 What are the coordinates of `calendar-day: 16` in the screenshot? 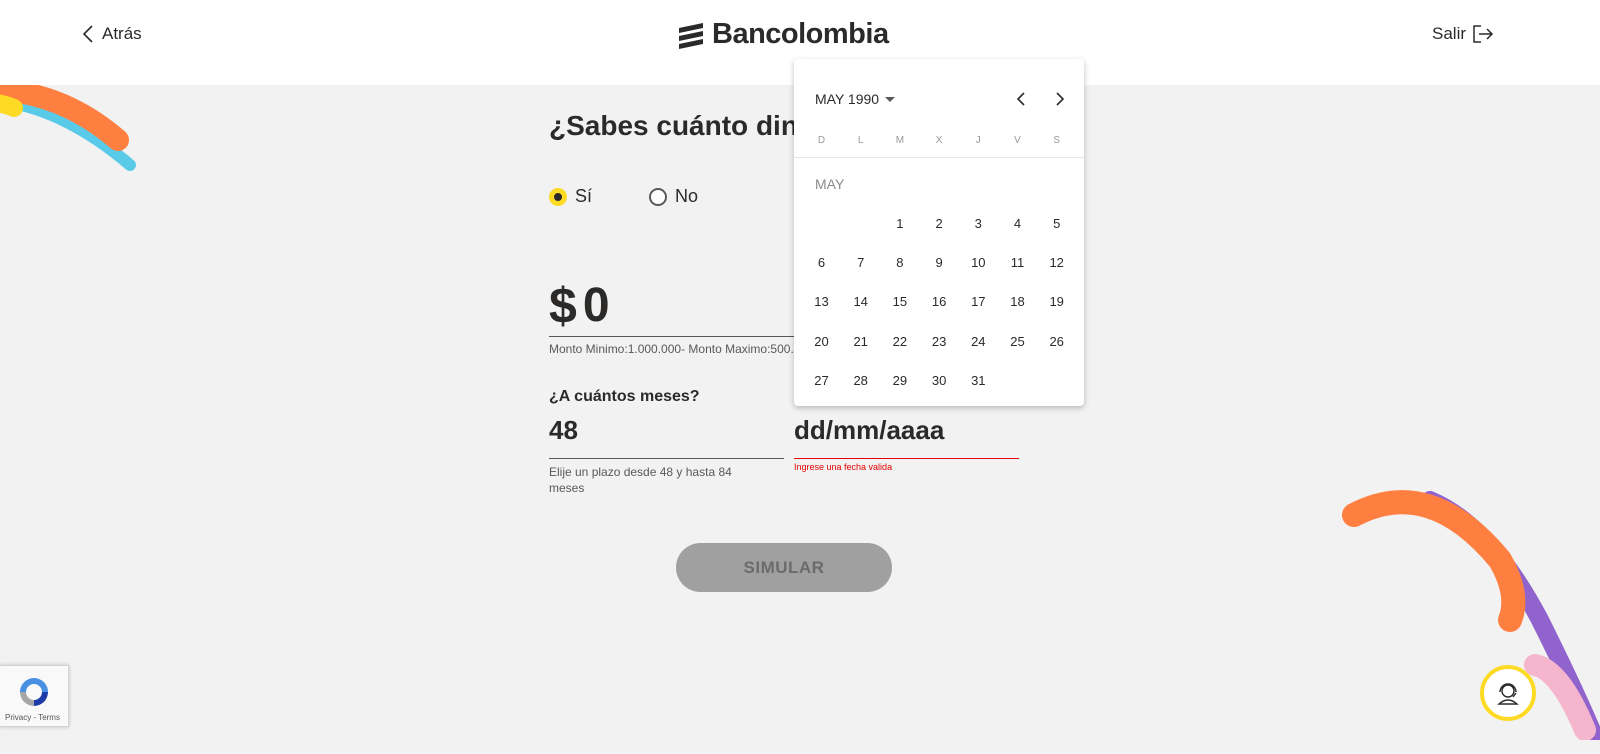 It's located at (939, 302).